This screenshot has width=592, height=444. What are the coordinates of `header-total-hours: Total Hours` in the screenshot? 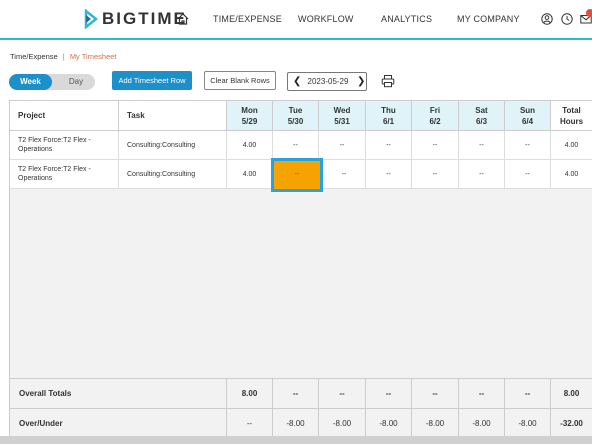 It's located at (571, 116).